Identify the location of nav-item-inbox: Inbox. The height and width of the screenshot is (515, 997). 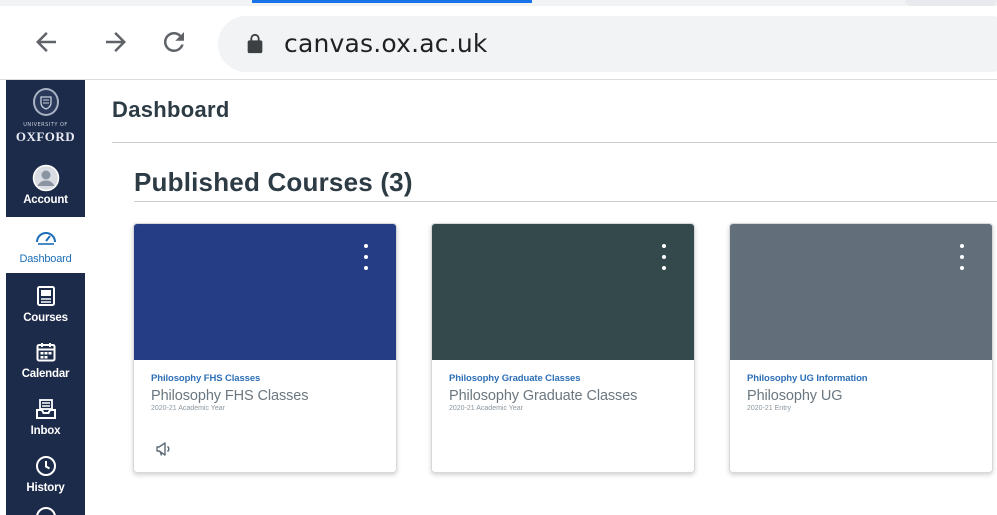
(45, 417).